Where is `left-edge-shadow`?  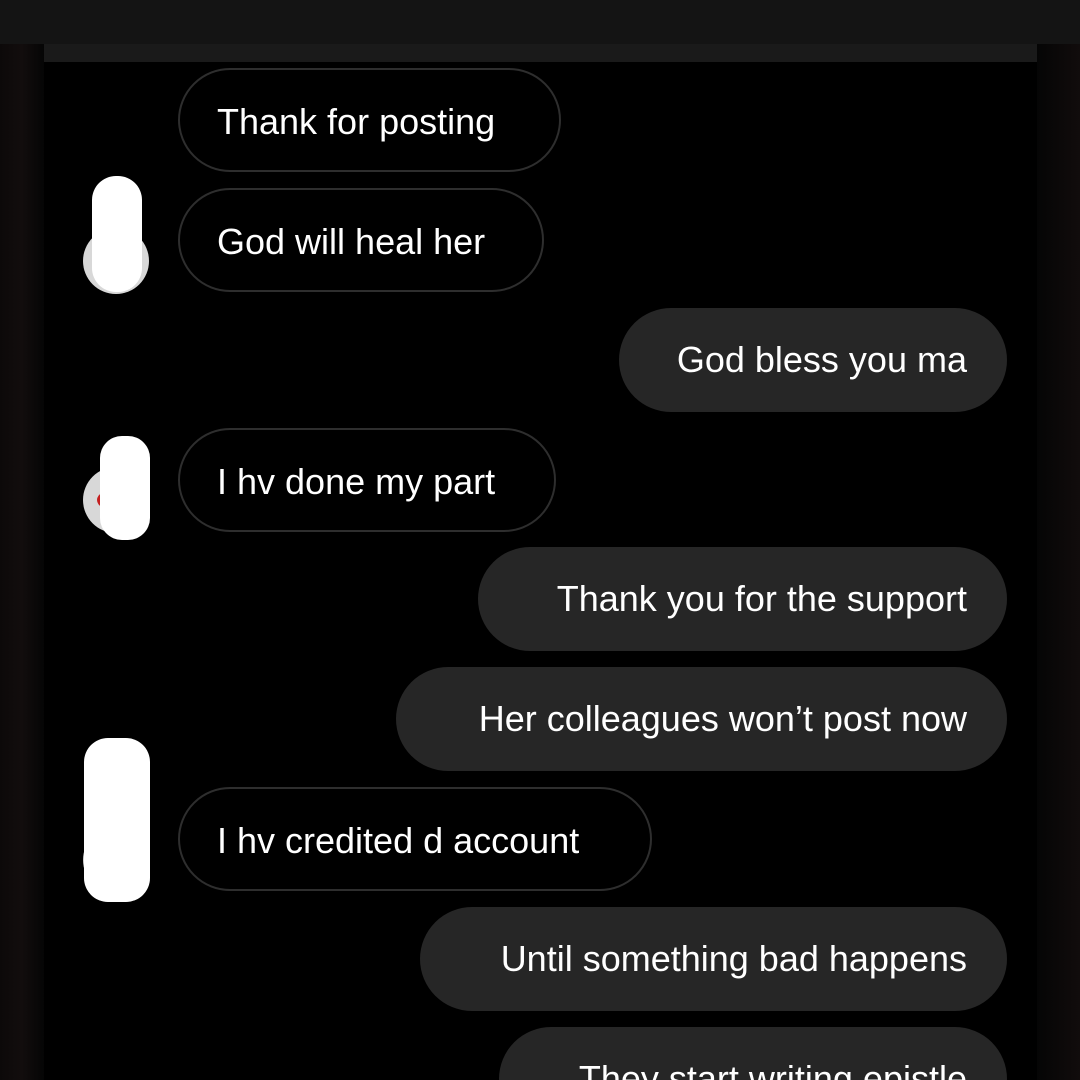
left-edge-shadow is located at coordinates (22, 562).